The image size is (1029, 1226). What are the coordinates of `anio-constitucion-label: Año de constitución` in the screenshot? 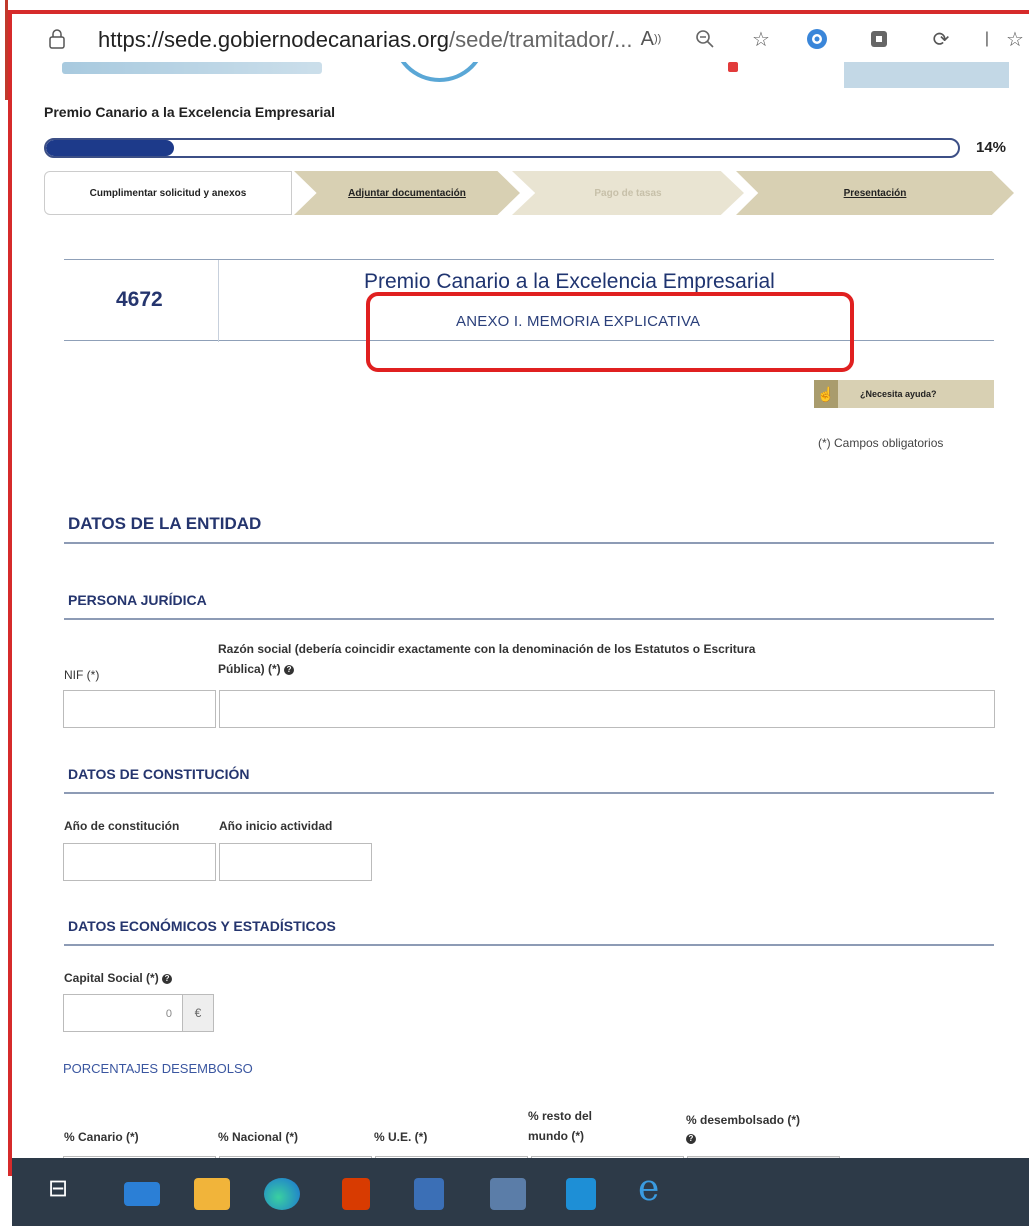 It's located at (122, 826).